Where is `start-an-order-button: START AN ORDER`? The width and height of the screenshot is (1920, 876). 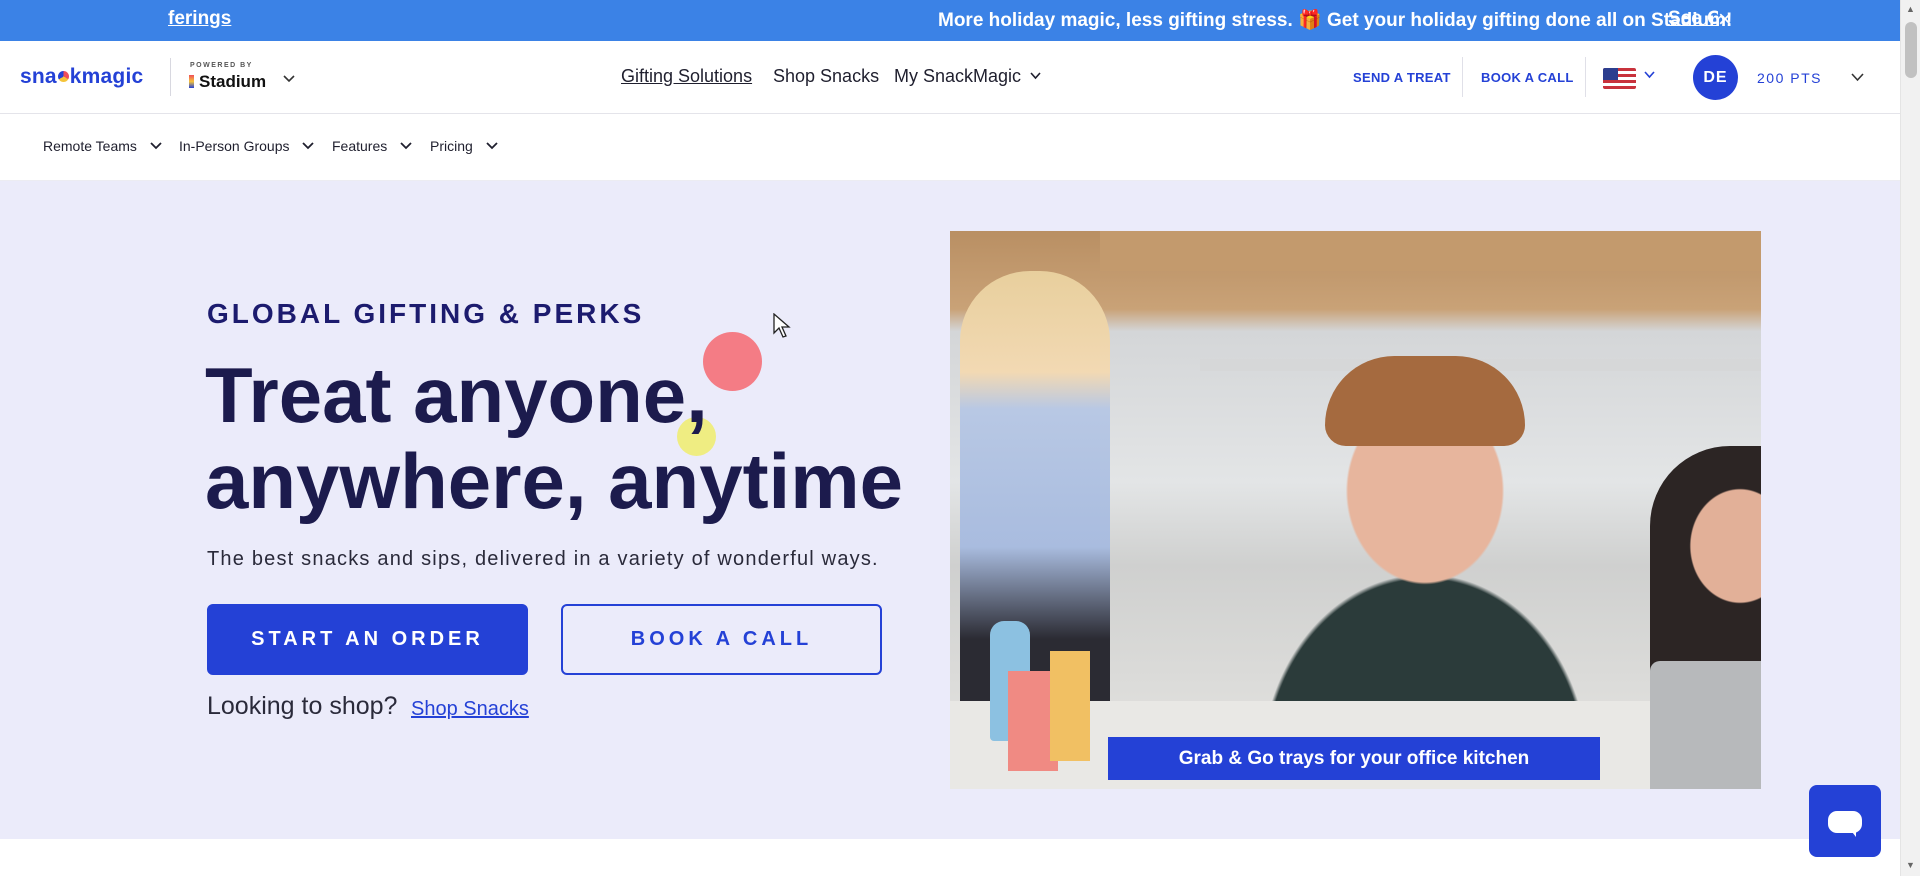 start-an-order-button: START AN ORDER is located at coordinates (367, 639).